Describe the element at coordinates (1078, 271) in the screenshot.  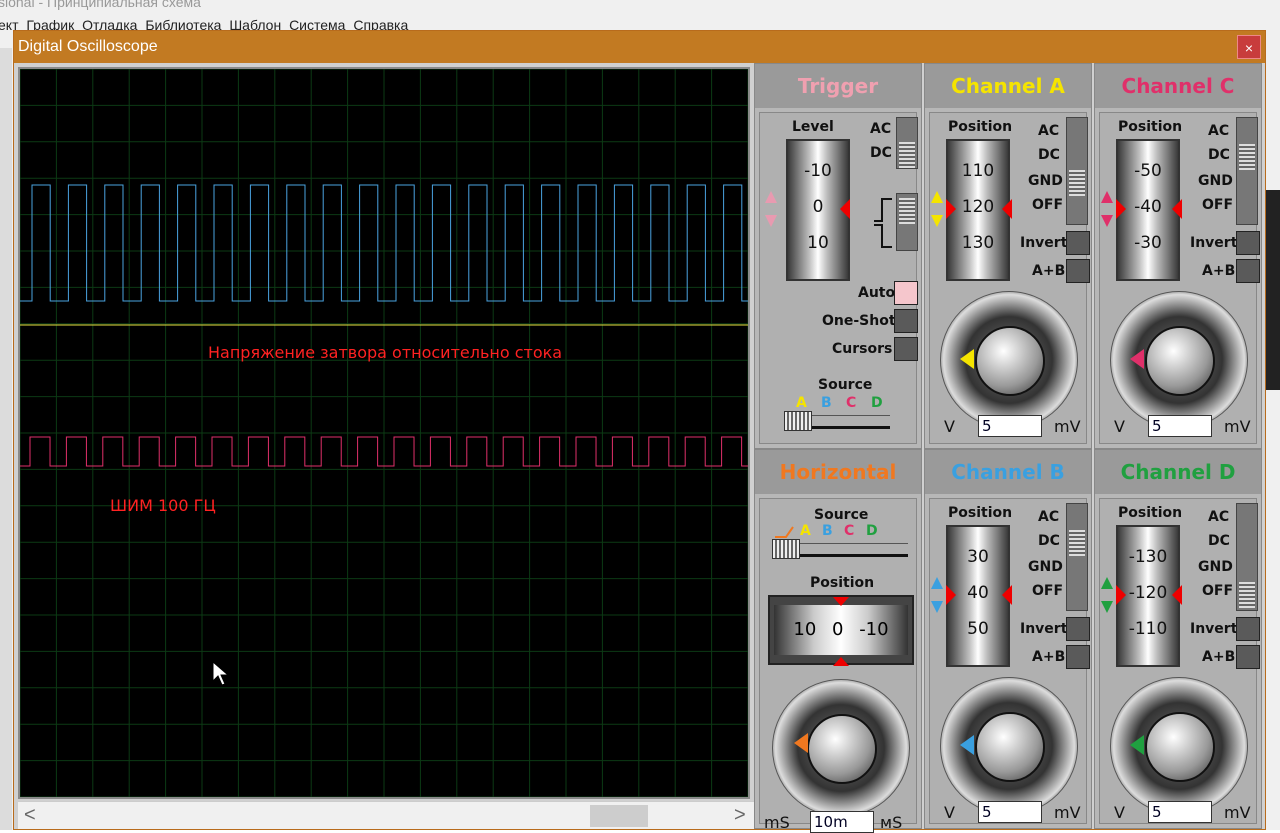
I see `channel-a-aplusb-button` at that location.